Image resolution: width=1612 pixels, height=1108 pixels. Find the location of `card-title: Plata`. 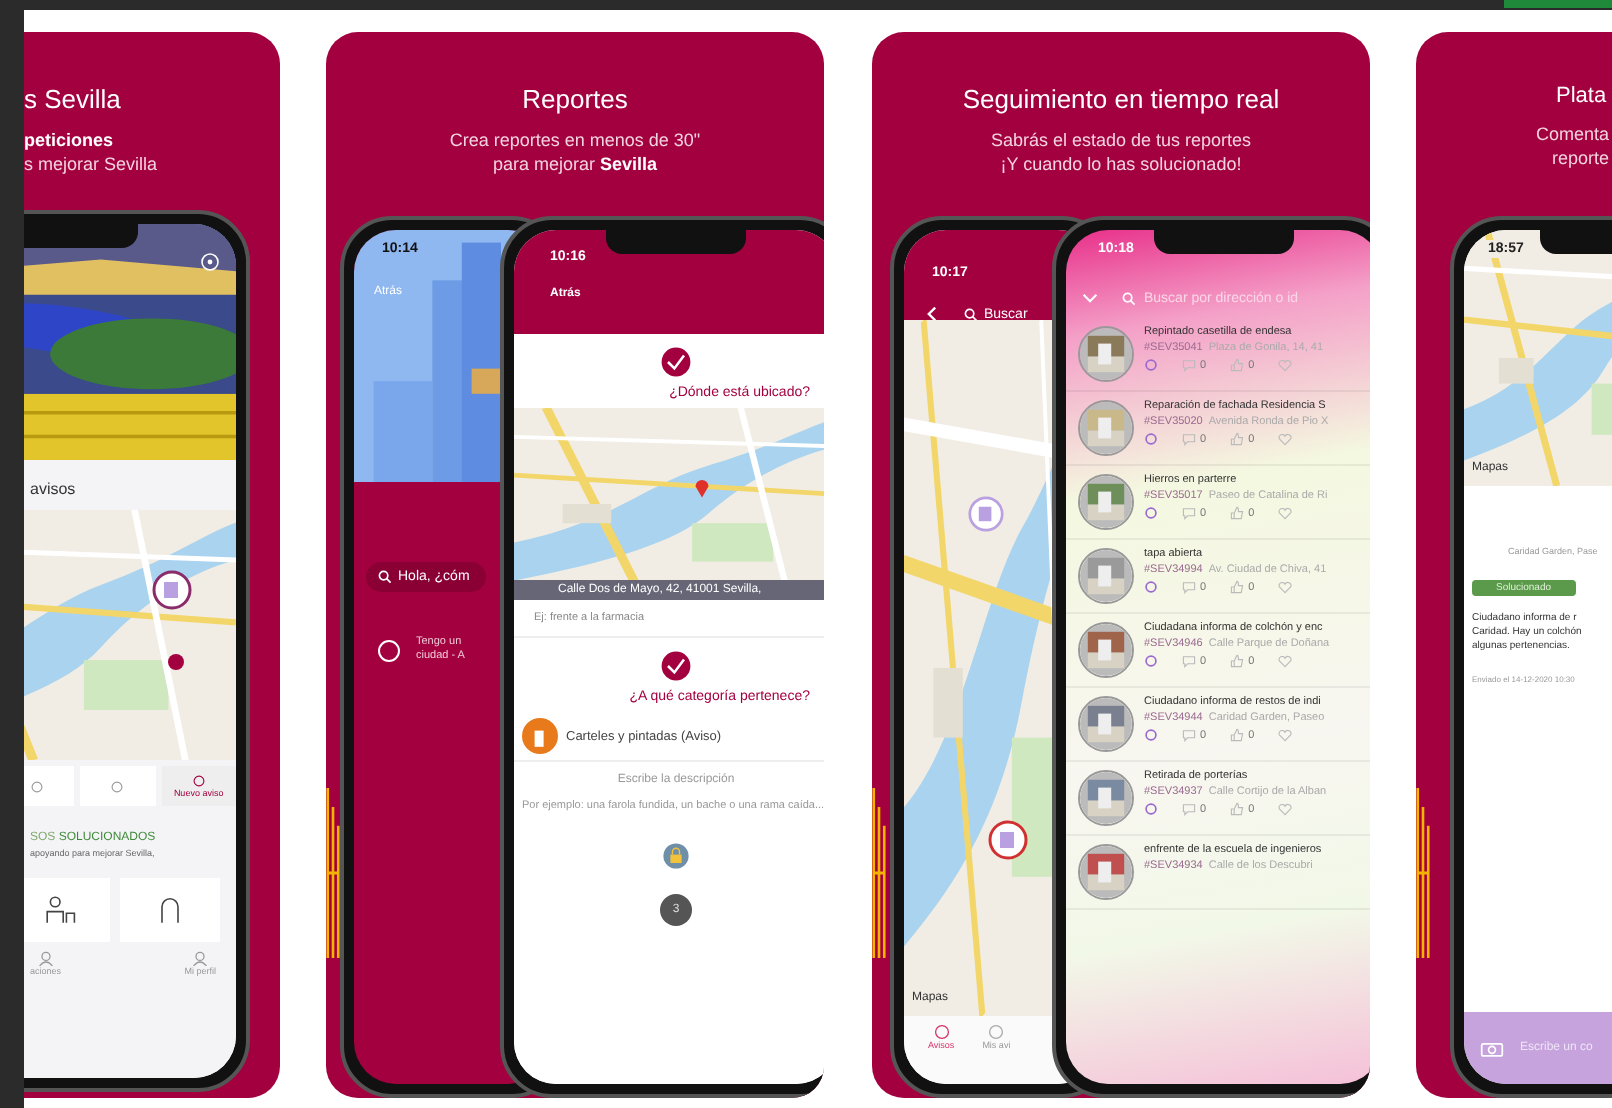

card-title: Plata is located at coordinates (1582, 96).